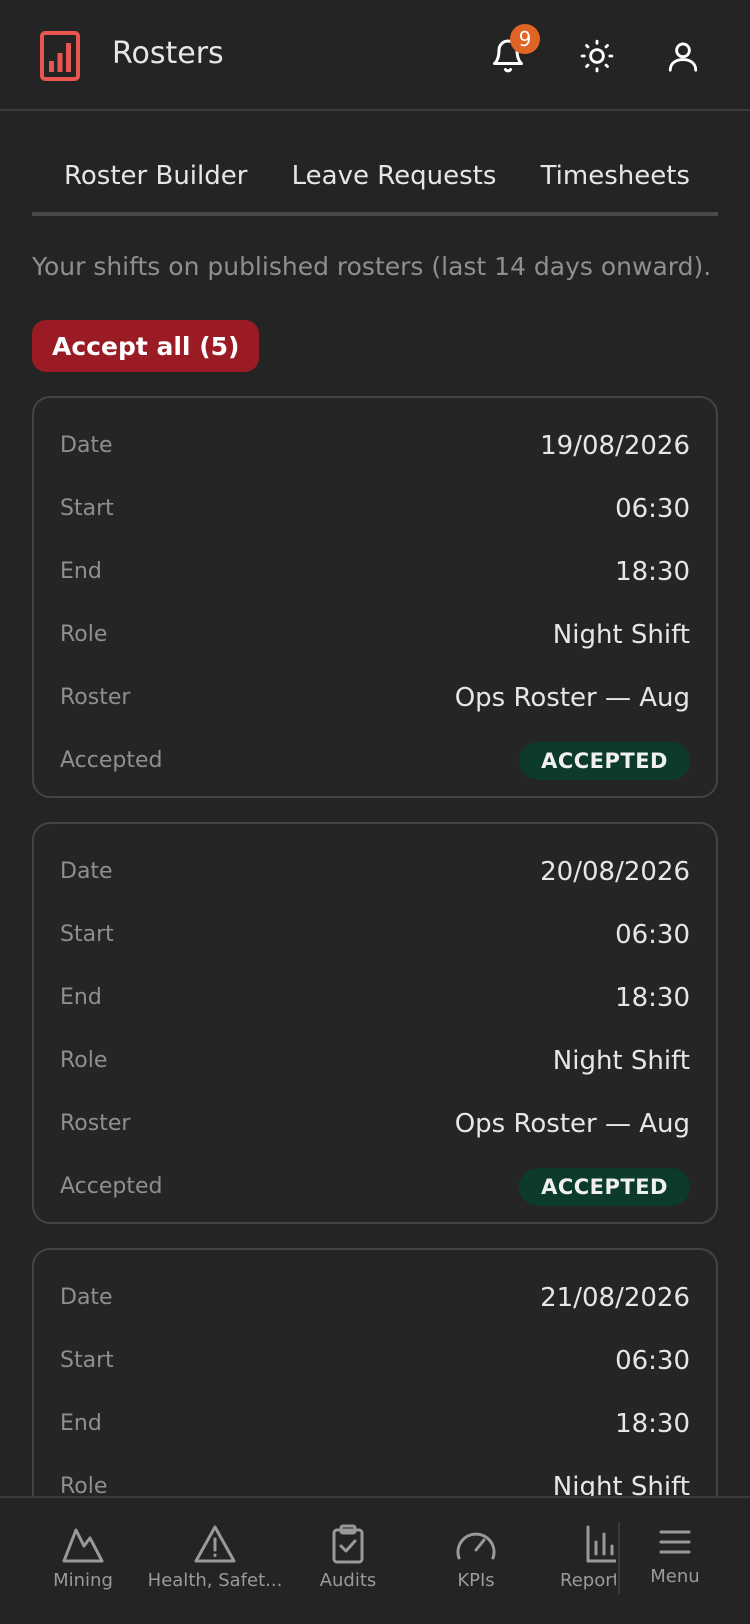  I want to click on warning-icon, so click(215, 1544).